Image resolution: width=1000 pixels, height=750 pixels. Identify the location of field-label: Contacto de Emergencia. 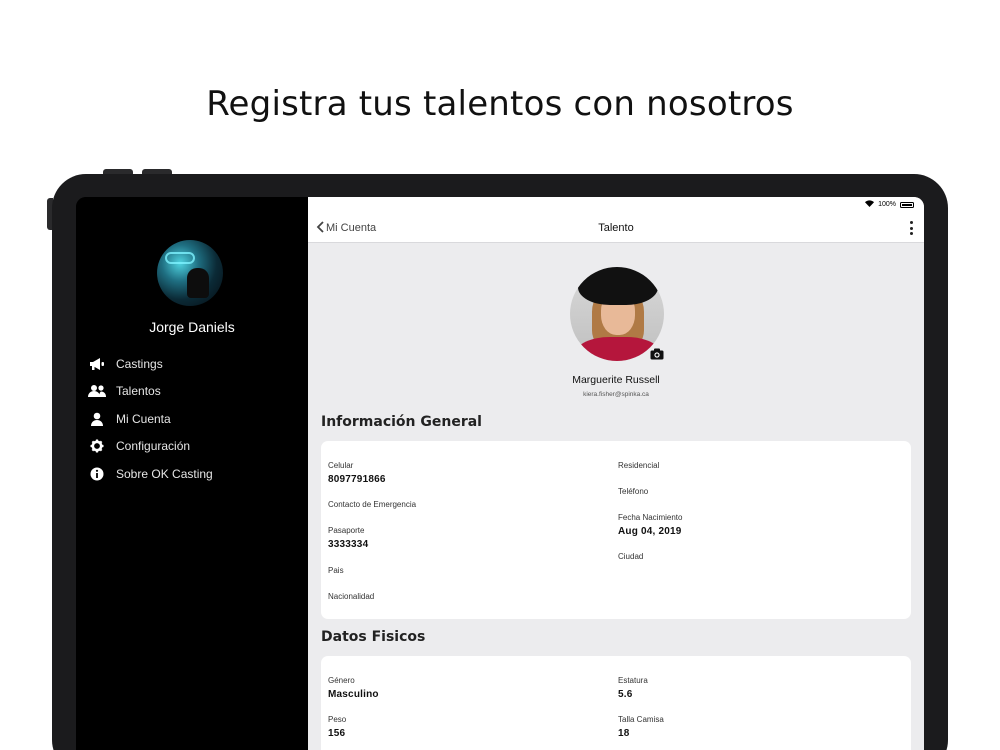
(372, 504).